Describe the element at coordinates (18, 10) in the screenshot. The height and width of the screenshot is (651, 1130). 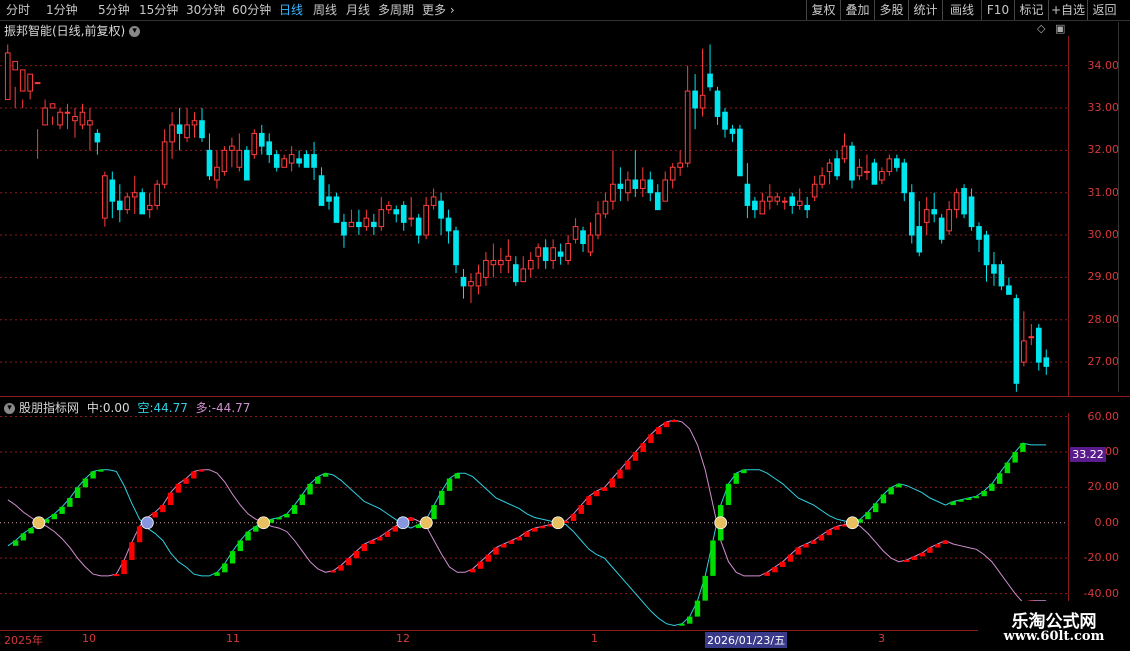
I see `tab-fenshi: 分时` at that location.